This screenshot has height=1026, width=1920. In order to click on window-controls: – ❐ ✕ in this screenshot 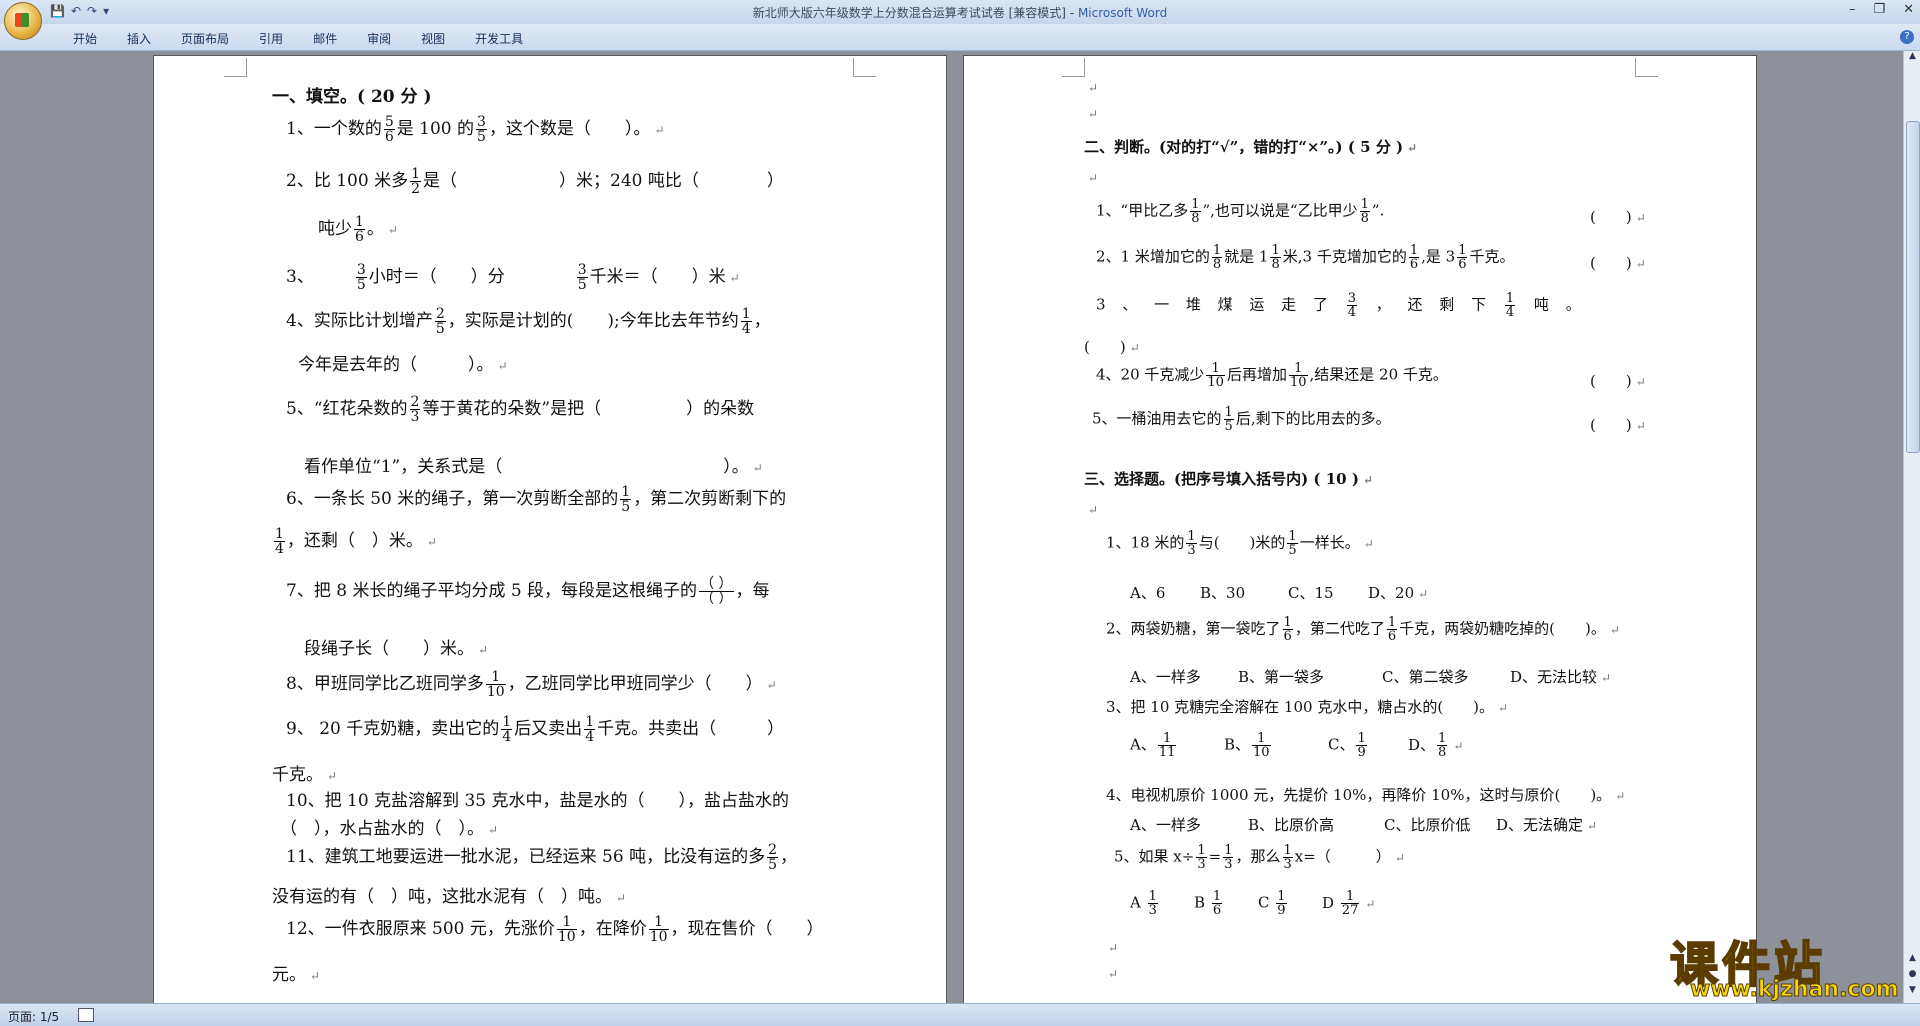, I will do `click(1881, 9)`.